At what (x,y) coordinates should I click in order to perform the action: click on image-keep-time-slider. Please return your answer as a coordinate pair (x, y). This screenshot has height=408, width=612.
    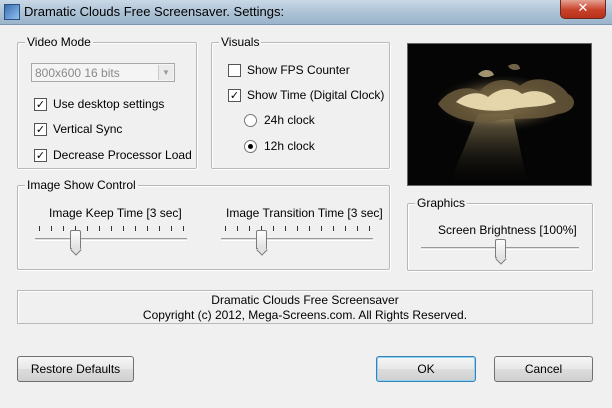
    Looking at the image, I should click on (111, 238).